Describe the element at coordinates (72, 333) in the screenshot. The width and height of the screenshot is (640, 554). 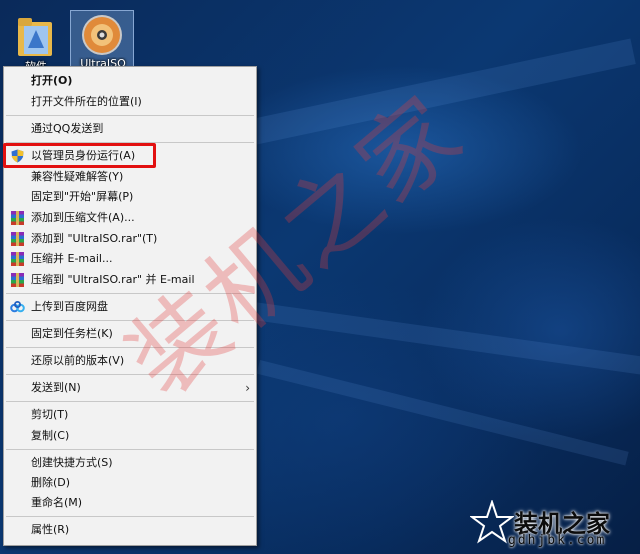
I see `menu-item-label: 固定到任务栏(K)` at that location.